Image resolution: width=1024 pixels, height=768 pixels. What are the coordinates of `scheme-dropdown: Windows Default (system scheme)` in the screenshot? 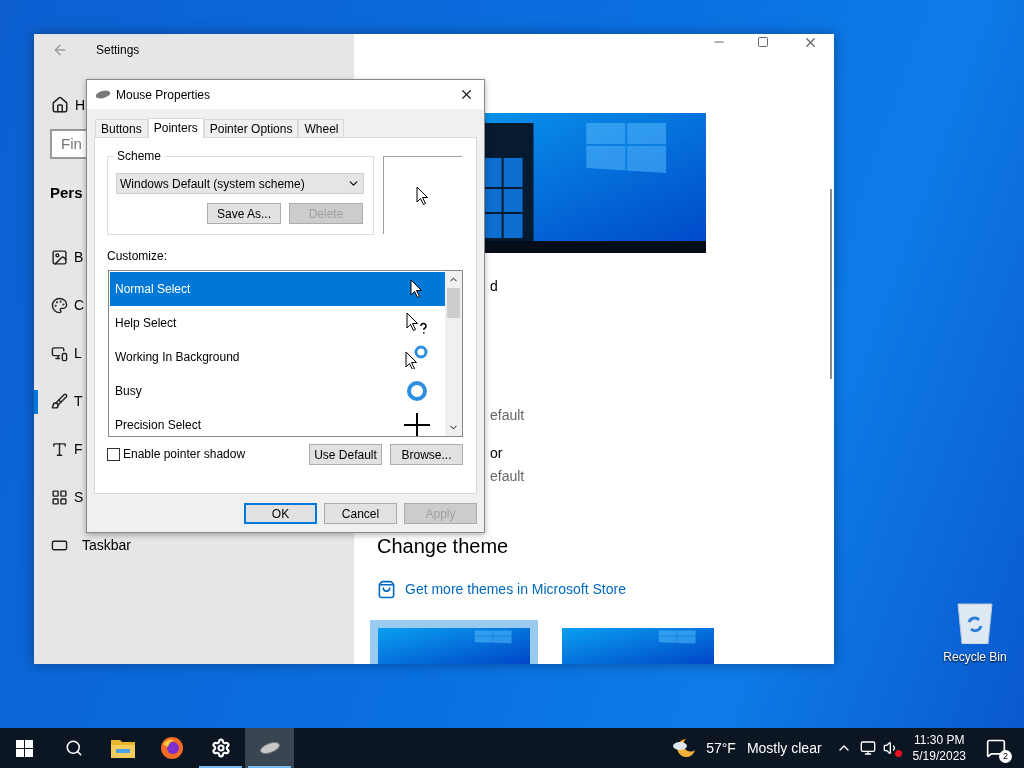 It's located at (240, 183).